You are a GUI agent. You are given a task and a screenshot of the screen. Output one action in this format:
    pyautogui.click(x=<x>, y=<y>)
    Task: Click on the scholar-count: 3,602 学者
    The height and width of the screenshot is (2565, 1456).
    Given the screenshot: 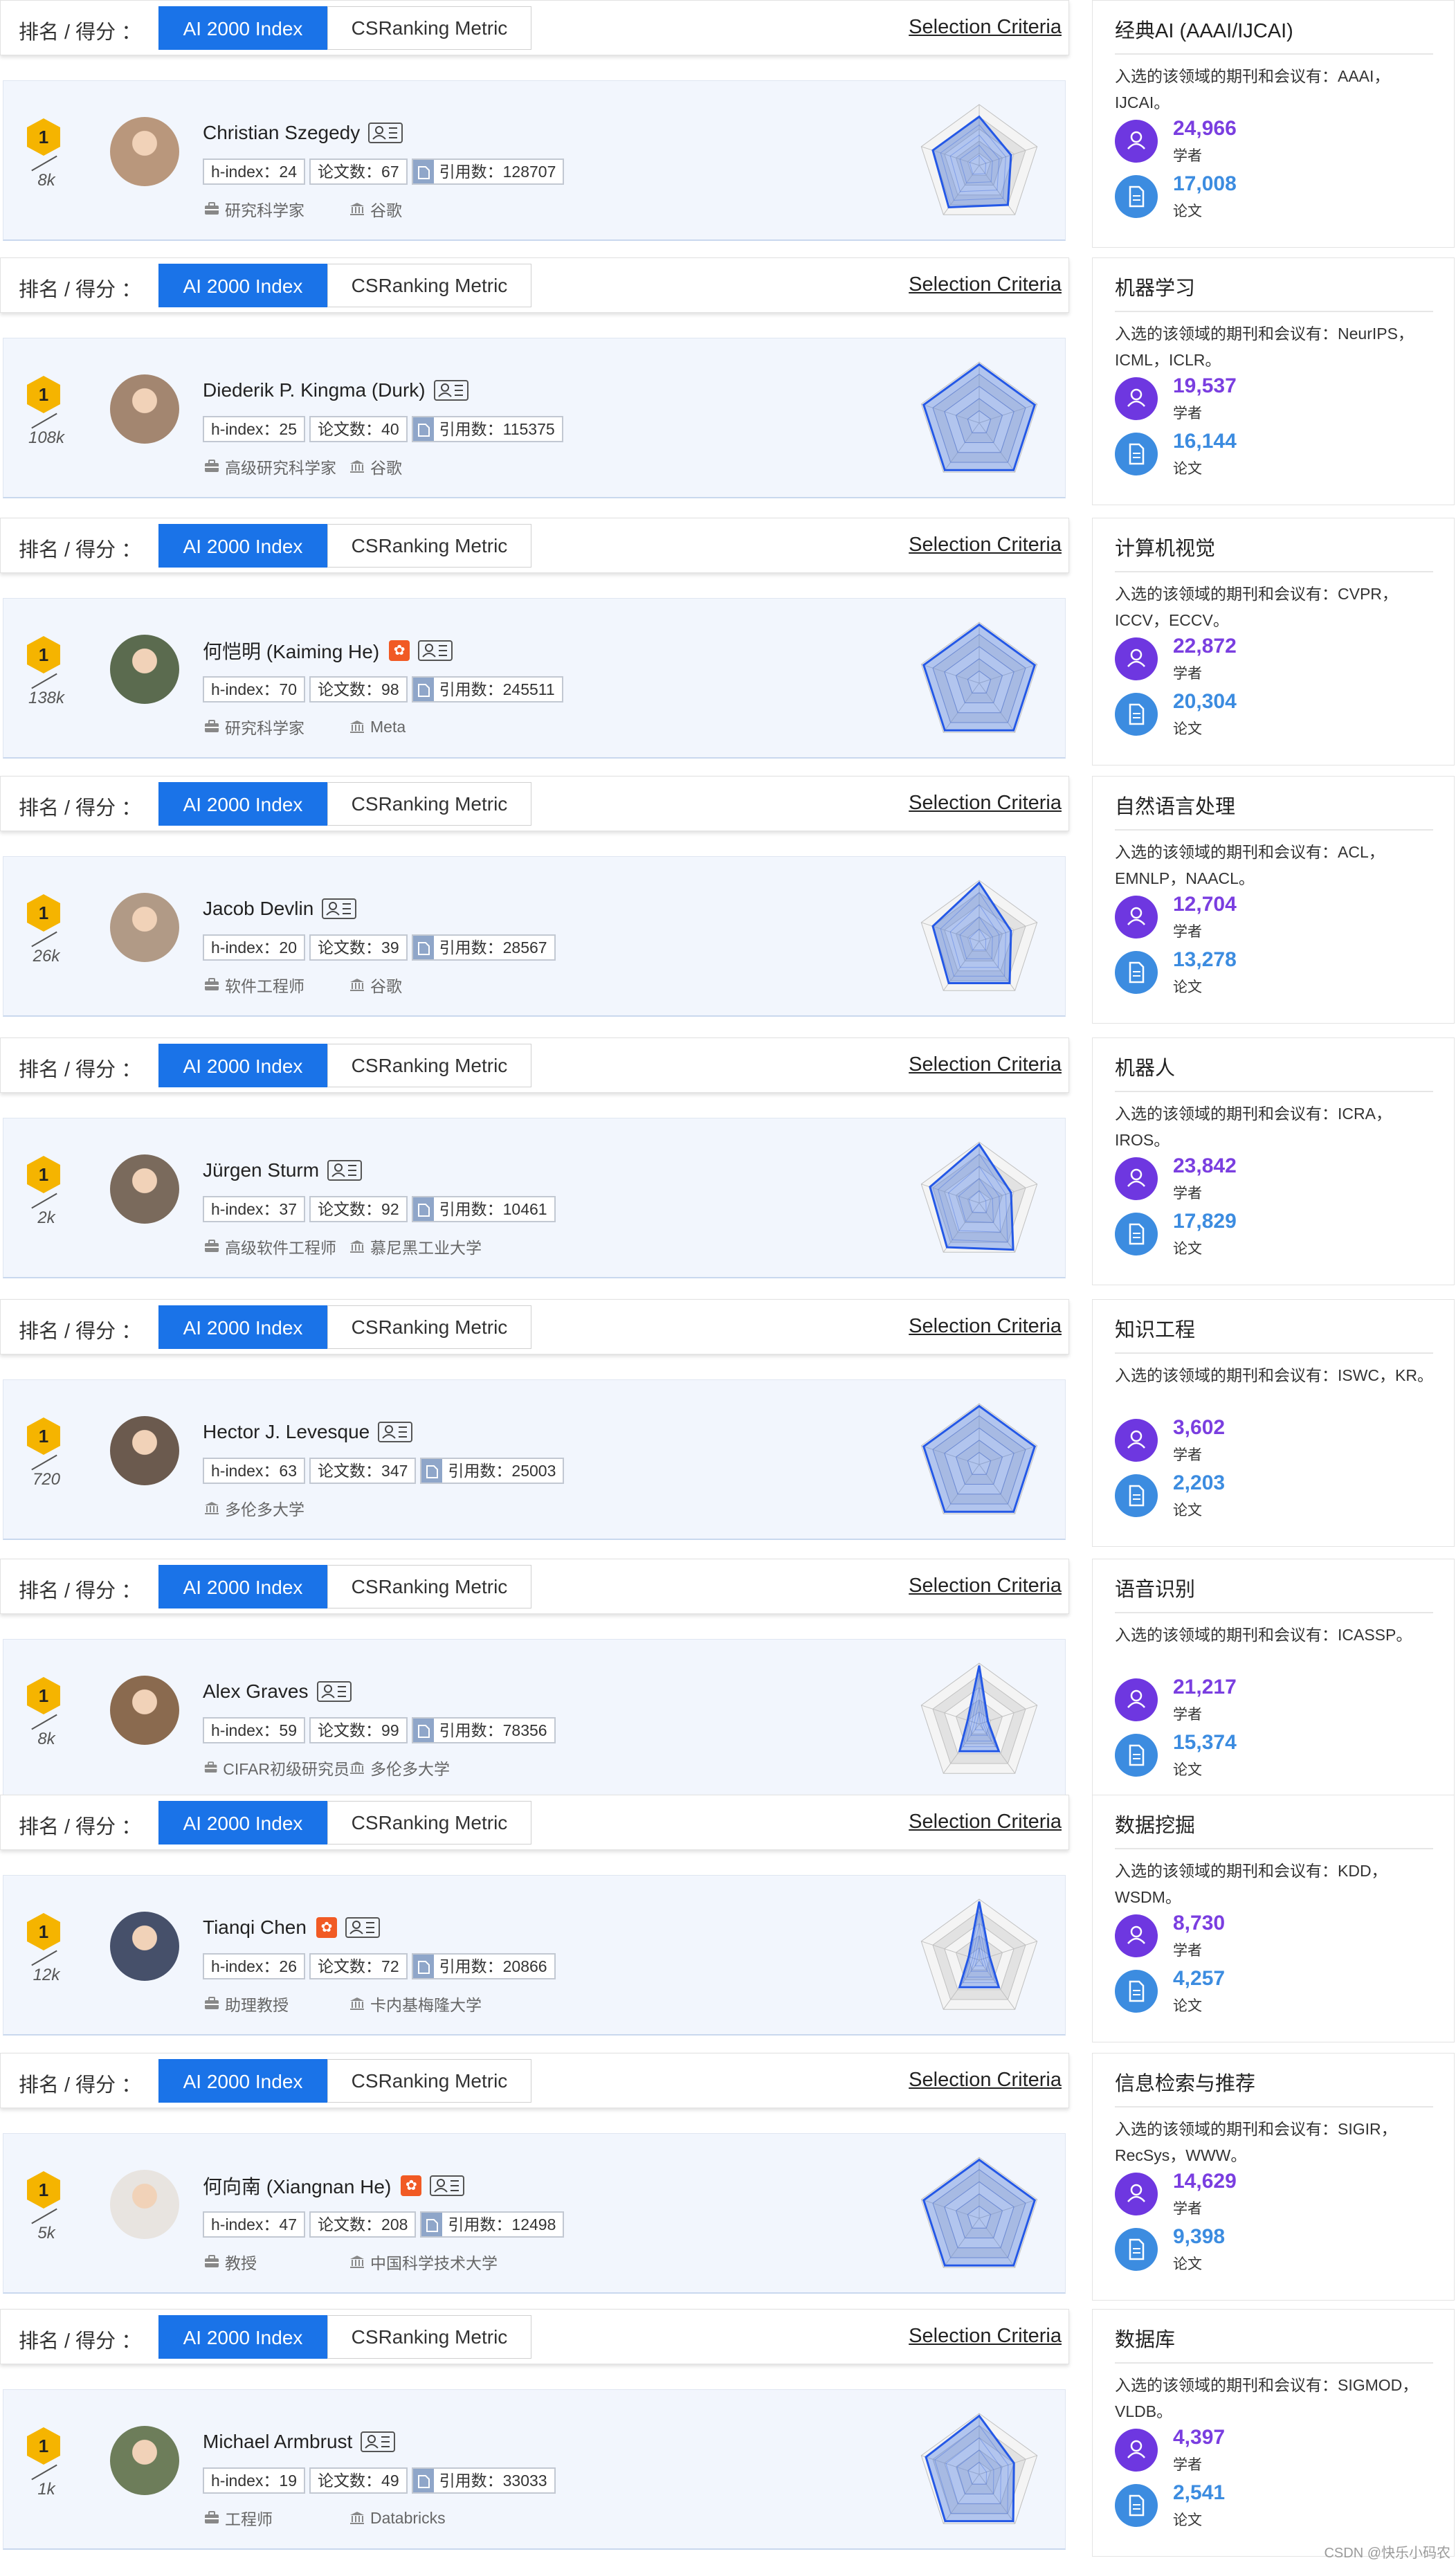 What is the action you would take?
    pyautogui.click(x=1218, y=1442)
    